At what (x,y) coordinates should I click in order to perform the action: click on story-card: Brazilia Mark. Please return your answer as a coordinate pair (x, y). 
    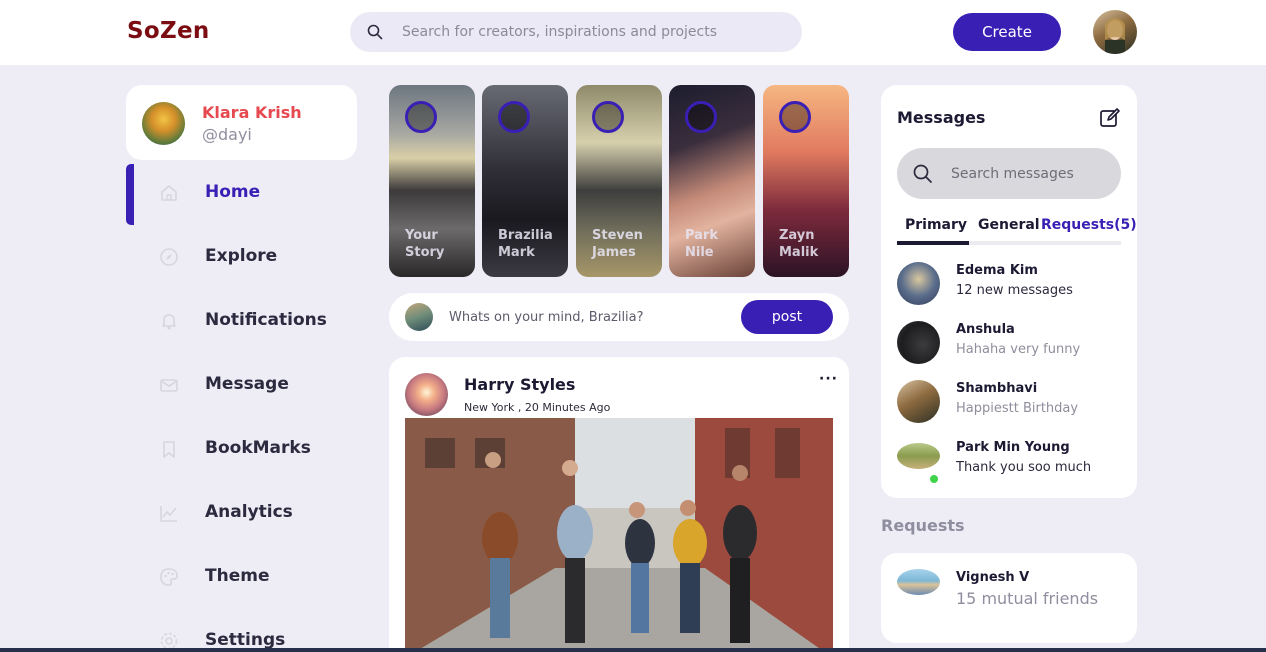
    Looking at the image, I should click on (525, 181).